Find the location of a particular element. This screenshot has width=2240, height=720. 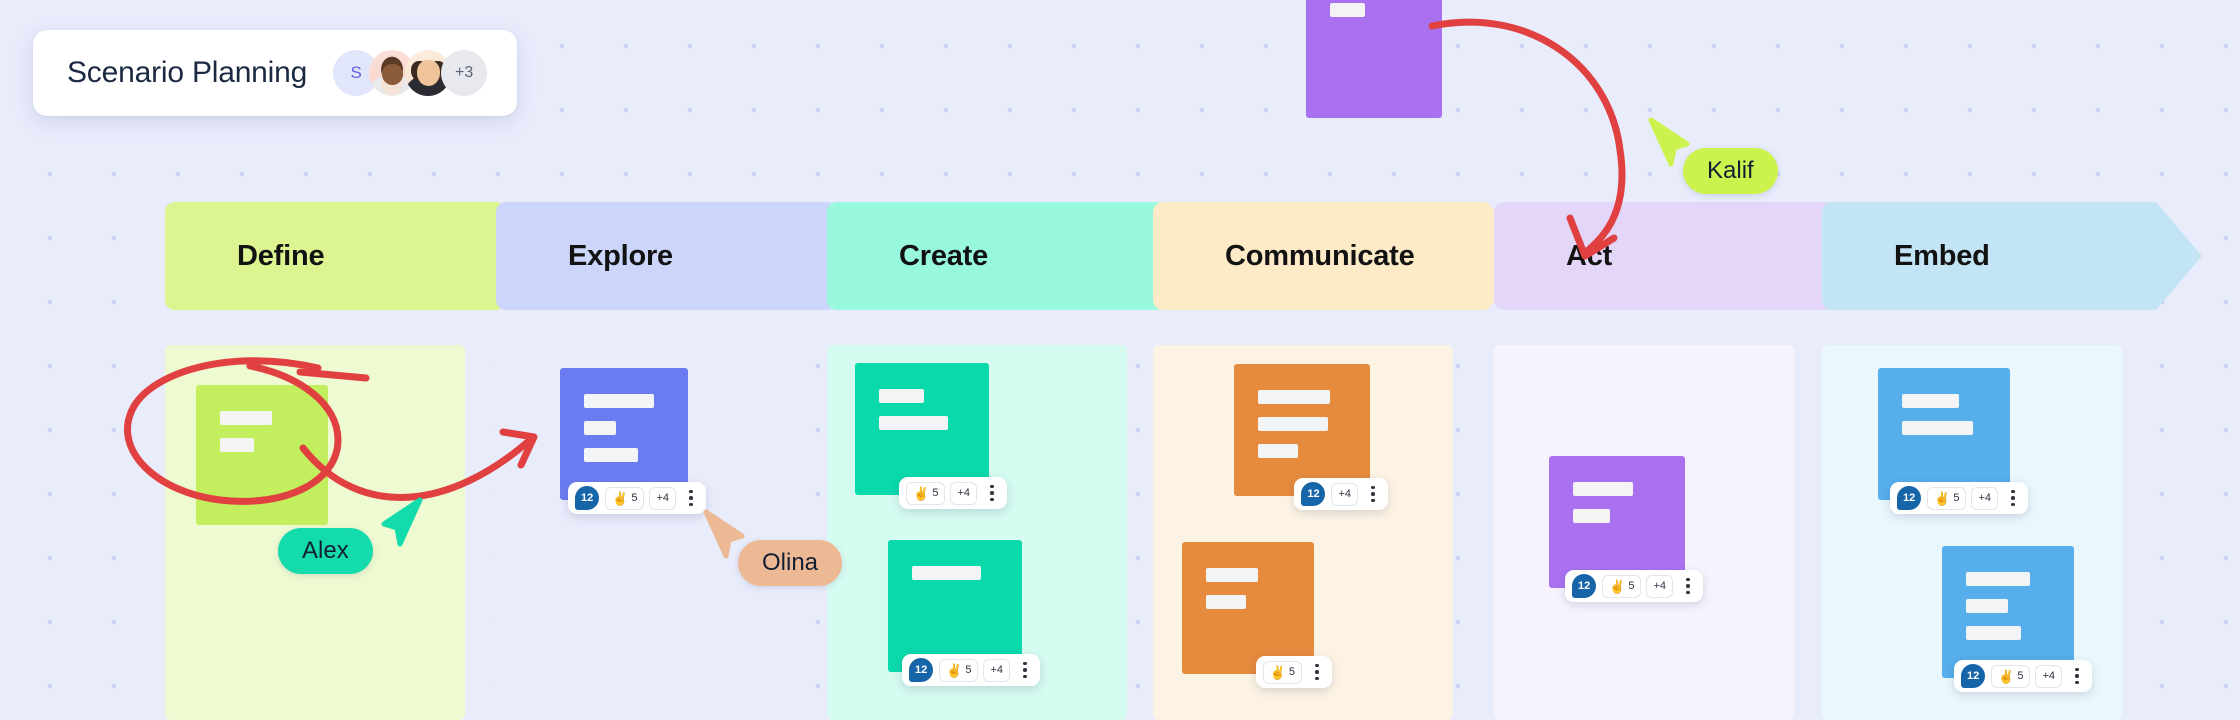

stage-header-label: Communicate is located at coordinates (1320, 255).